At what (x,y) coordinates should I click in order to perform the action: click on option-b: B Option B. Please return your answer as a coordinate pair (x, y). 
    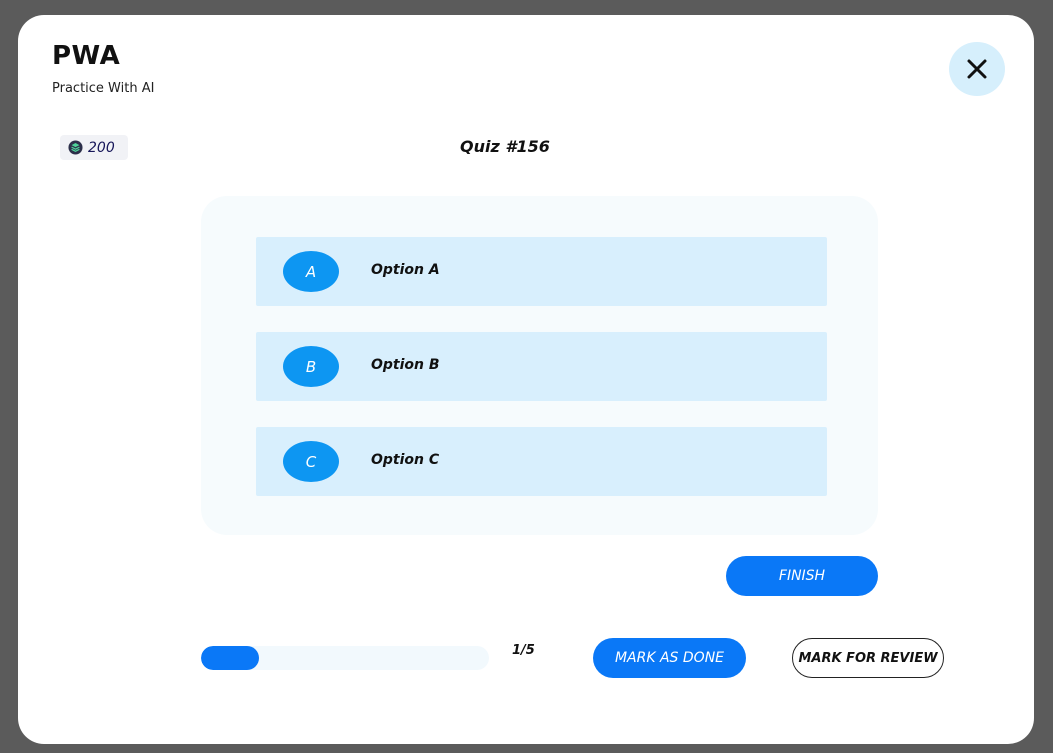
    Looking at the image, I should click on (541, 366).